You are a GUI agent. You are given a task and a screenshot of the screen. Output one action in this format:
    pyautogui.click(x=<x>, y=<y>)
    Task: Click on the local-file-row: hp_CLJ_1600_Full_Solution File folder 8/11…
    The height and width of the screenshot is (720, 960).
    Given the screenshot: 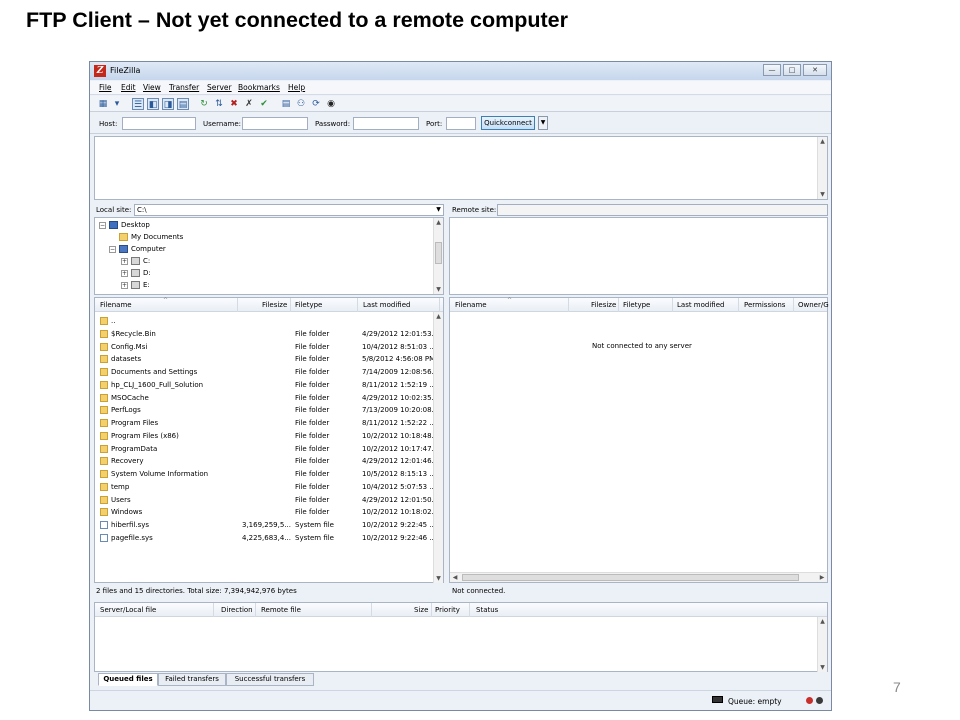 What is the action you would take?
    pyautogui.click(x=269, y=385)
    